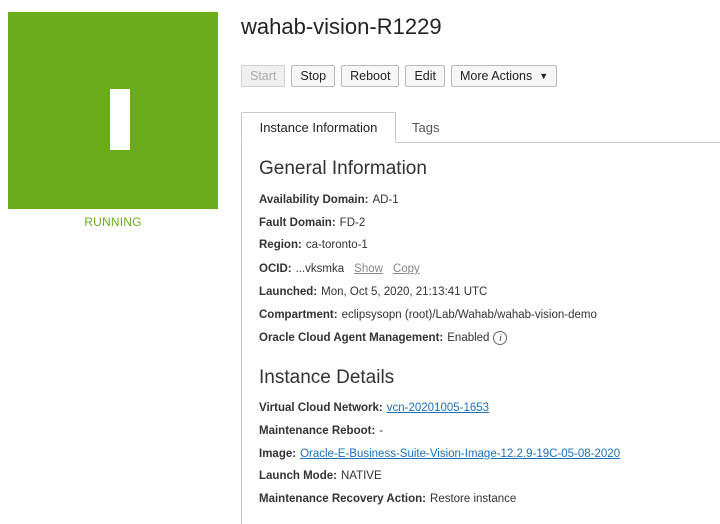  I want to click on start-button: Start, so click(263, 76).